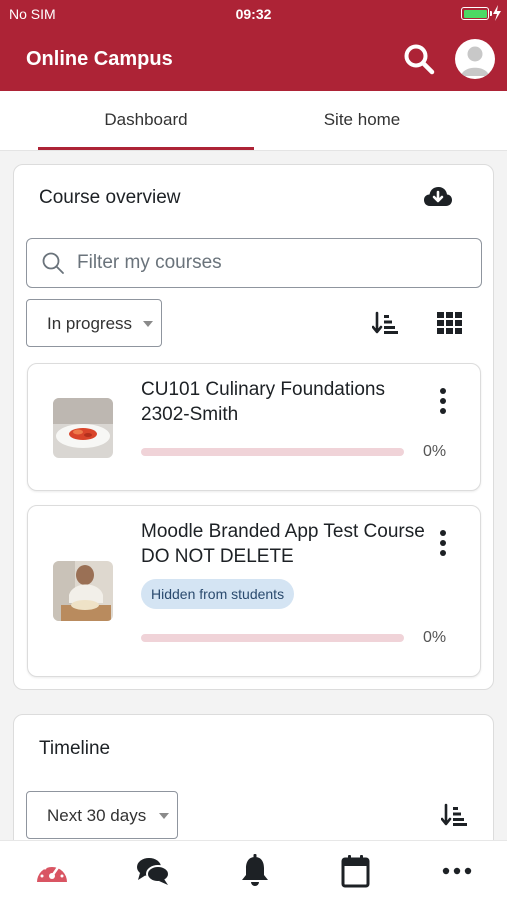 The width and height of the screenshot is (507, 900). What do you see at coordinates (438, 197) in the screenshot?
I see `cloud-download-icon` at bounding box center [438, 197].